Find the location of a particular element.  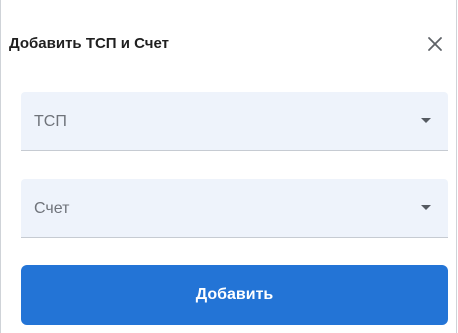

close-icon is located at coordinates (435, 44).